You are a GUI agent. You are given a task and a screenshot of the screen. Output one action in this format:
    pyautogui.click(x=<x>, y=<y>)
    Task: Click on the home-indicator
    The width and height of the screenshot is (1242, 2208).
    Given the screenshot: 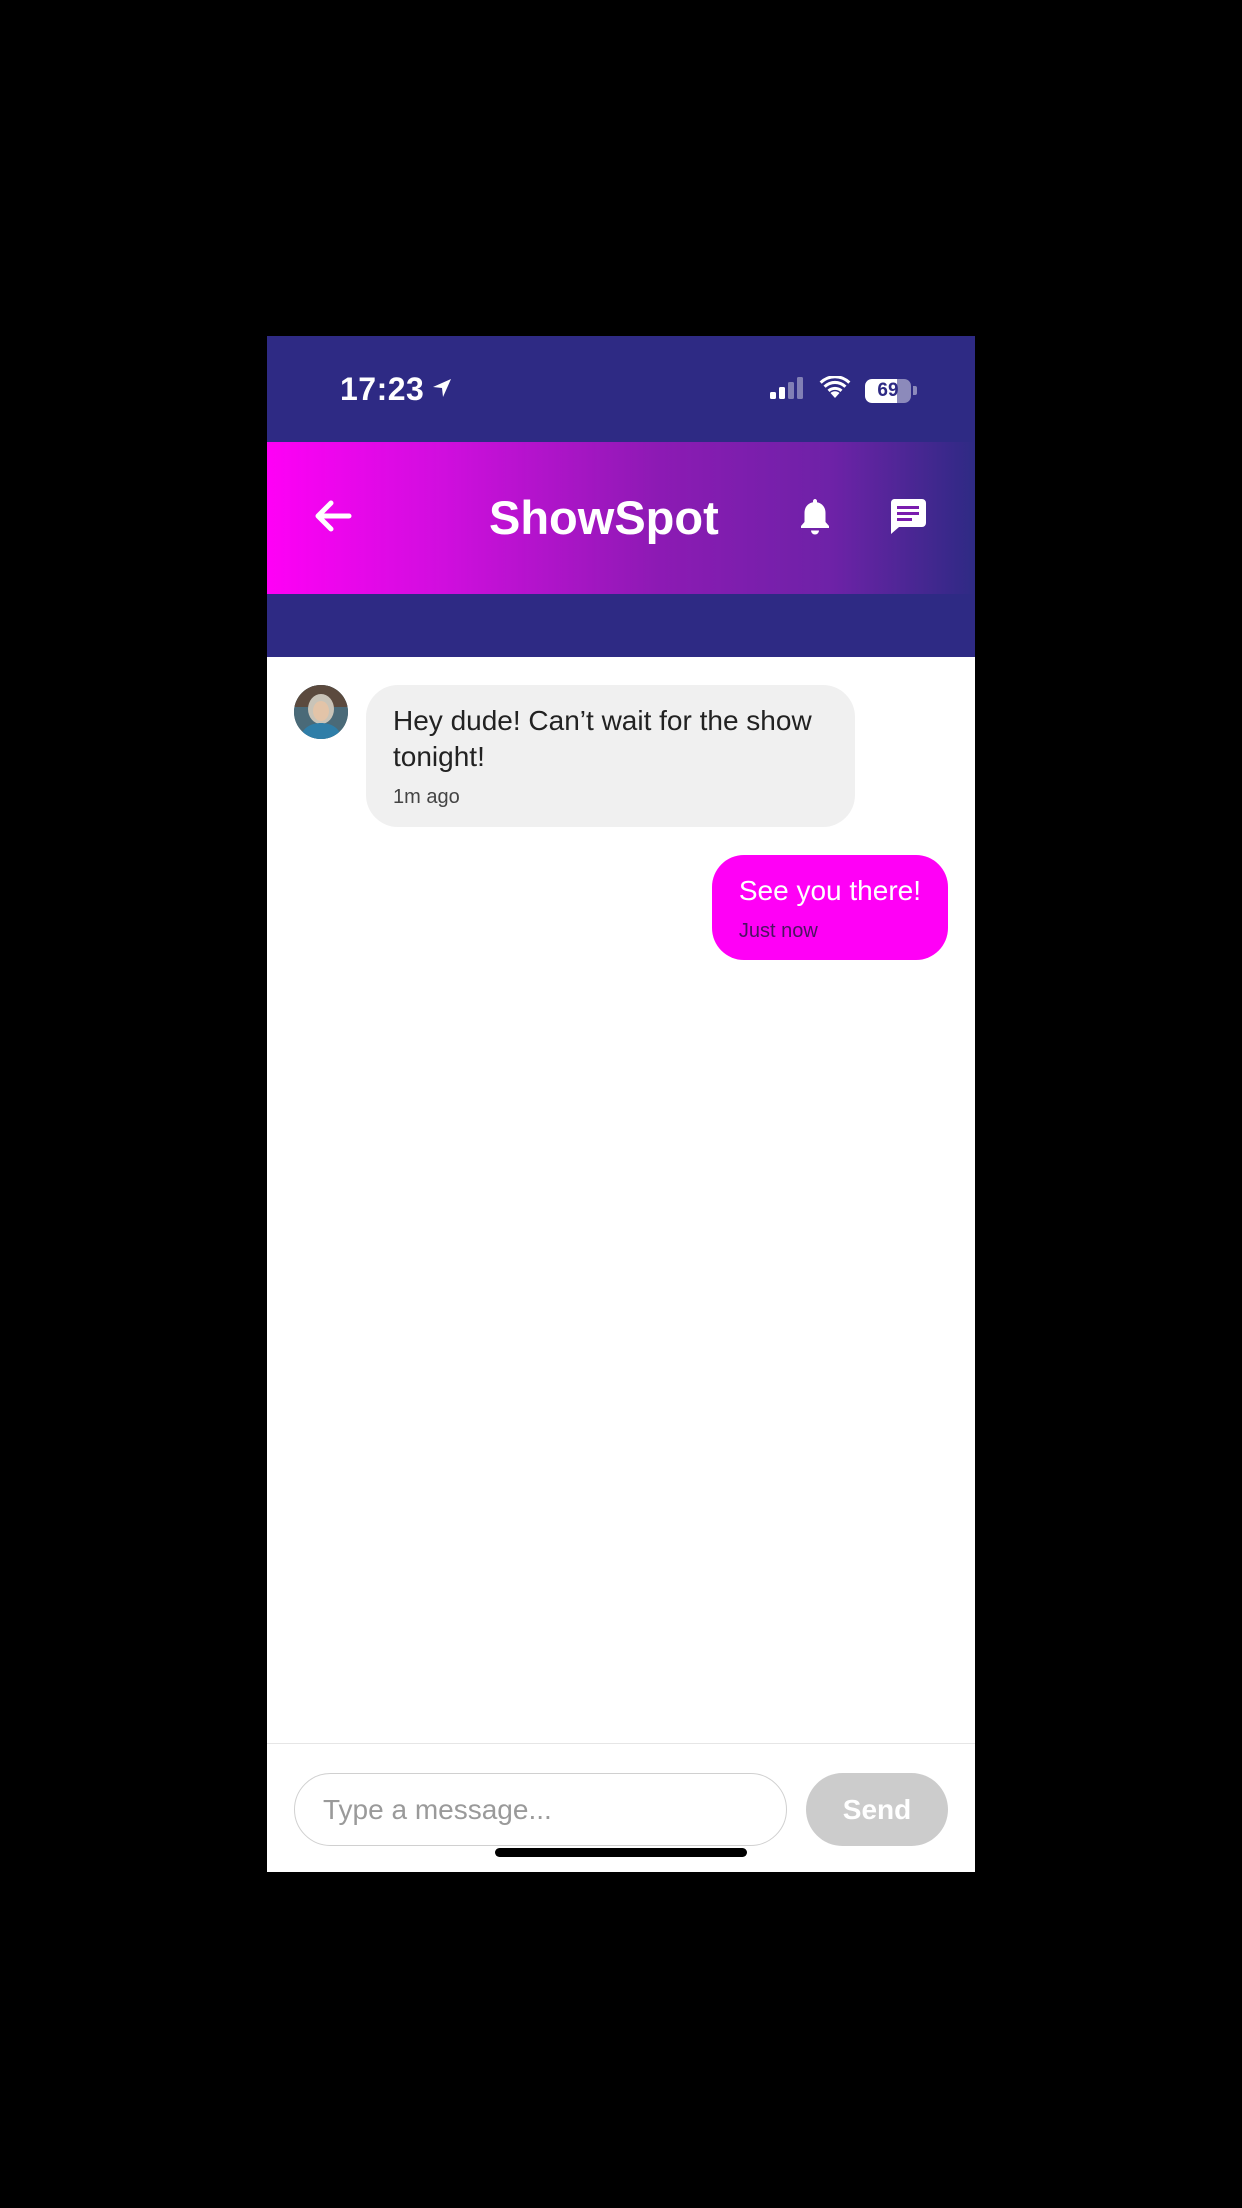 What is the action you would take?
    pyautogui.click(x=621, y=1852)
    